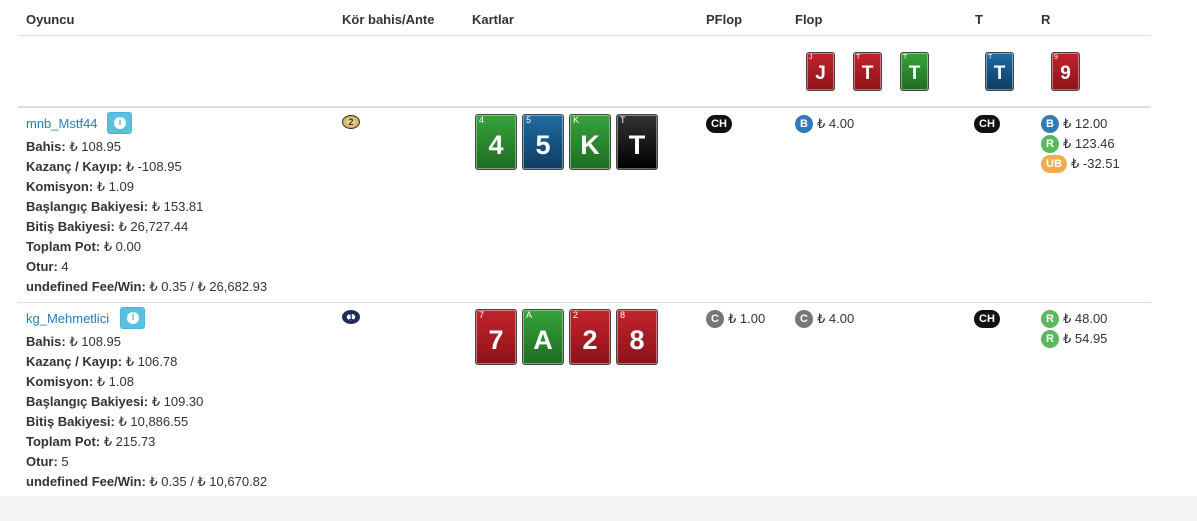  I want to click on card-rank: 4, so click(496, 145).